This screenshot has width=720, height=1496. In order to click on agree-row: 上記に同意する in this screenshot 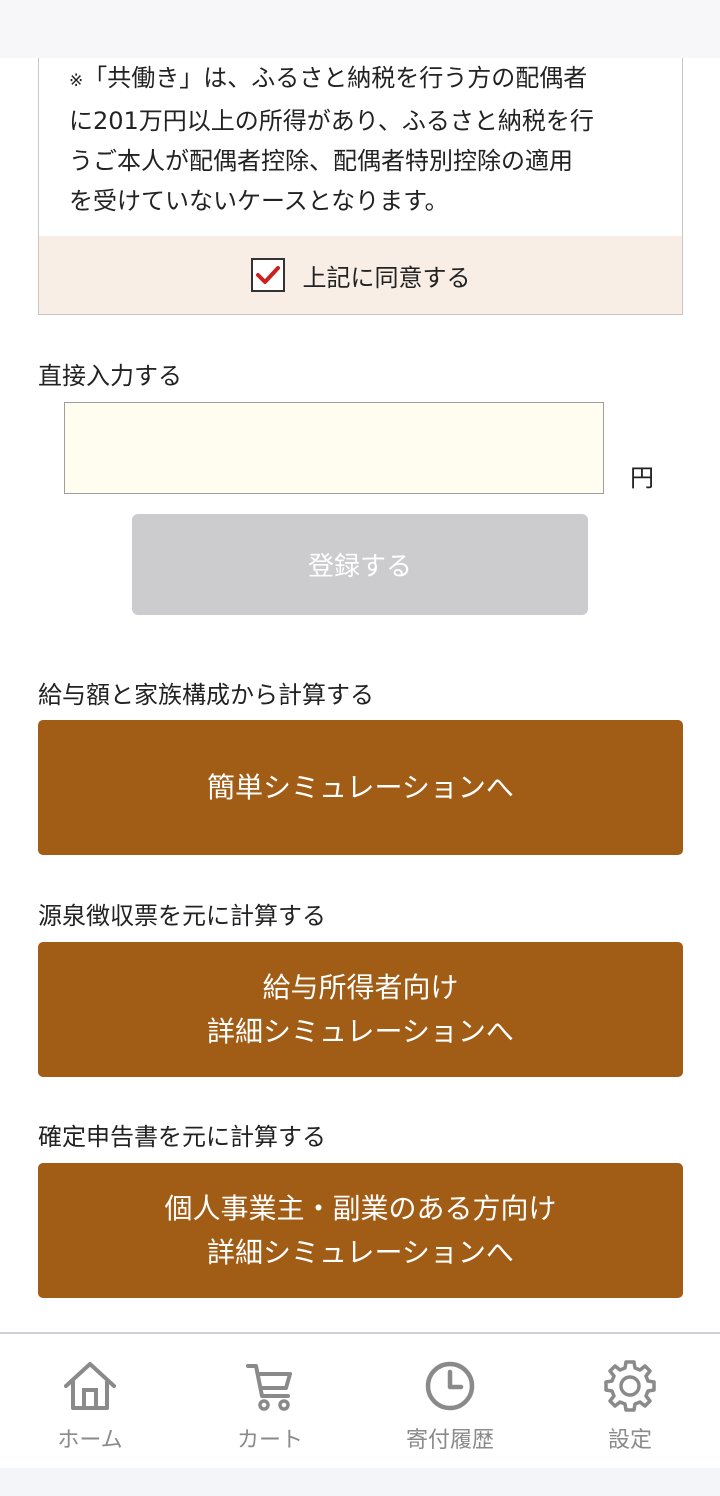, I will do `click(360, 275)`.